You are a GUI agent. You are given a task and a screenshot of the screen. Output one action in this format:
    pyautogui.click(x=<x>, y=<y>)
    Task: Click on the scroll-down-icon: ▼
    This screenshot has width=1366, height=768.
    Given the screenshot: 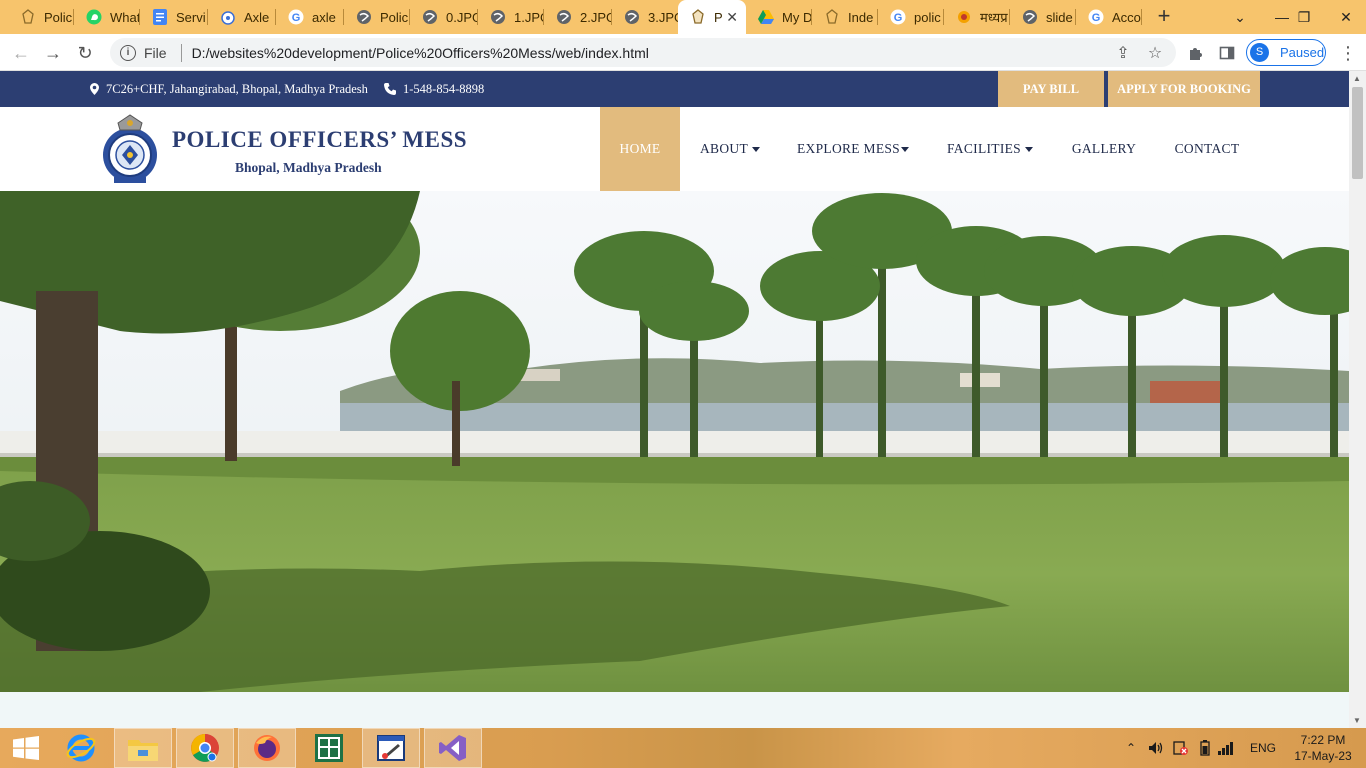 What is the action you would take?
    pyautogui.click(x=1357, y=720)
    